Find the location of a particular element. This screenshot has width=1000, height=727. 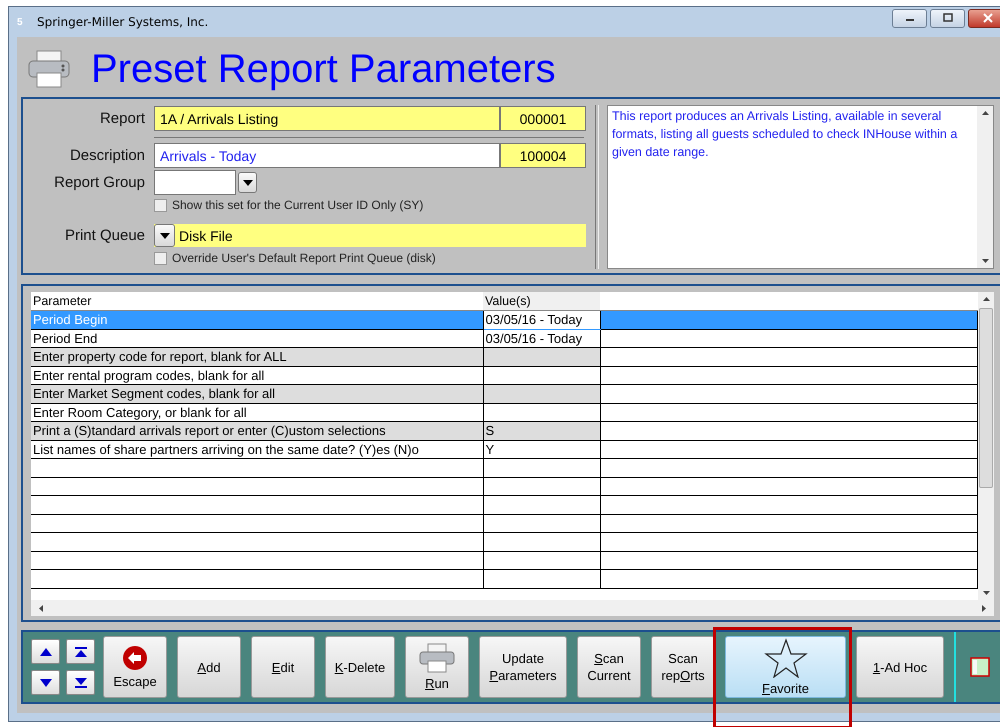

table-cell: Enter property code for report, blank for ALL is located at coordinates (257, 357).